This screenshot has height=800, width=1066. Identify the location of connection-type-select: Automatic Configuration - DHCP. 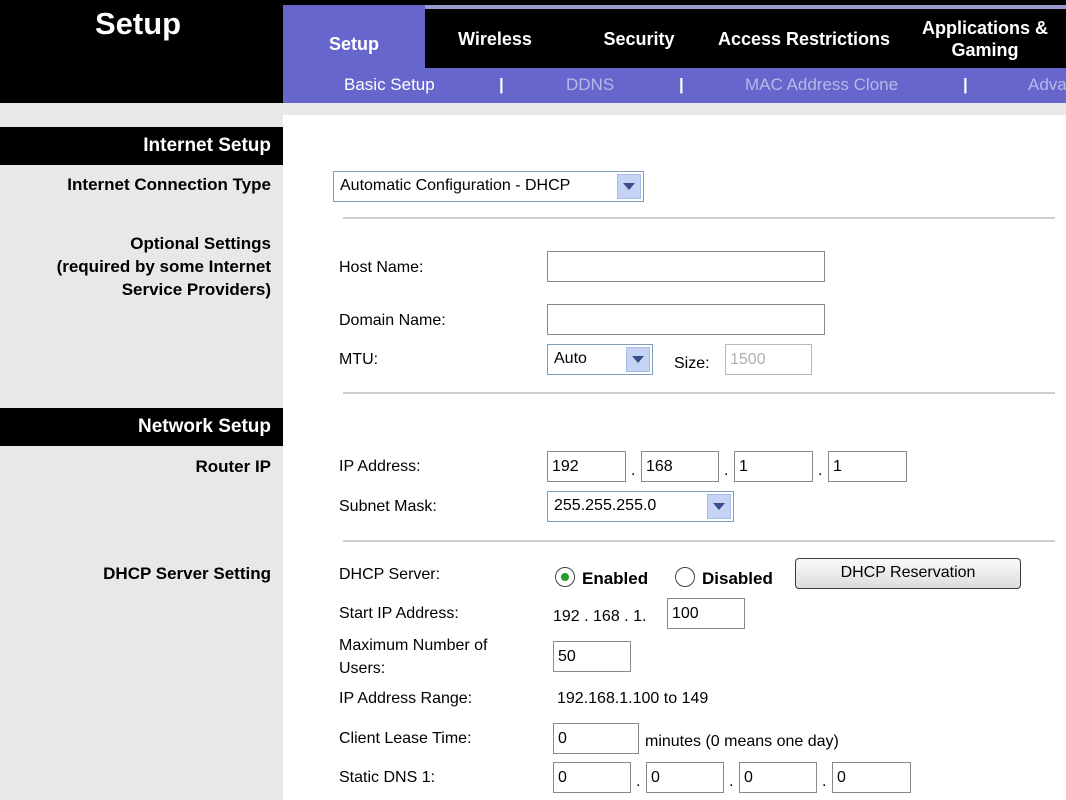
(488, 186).